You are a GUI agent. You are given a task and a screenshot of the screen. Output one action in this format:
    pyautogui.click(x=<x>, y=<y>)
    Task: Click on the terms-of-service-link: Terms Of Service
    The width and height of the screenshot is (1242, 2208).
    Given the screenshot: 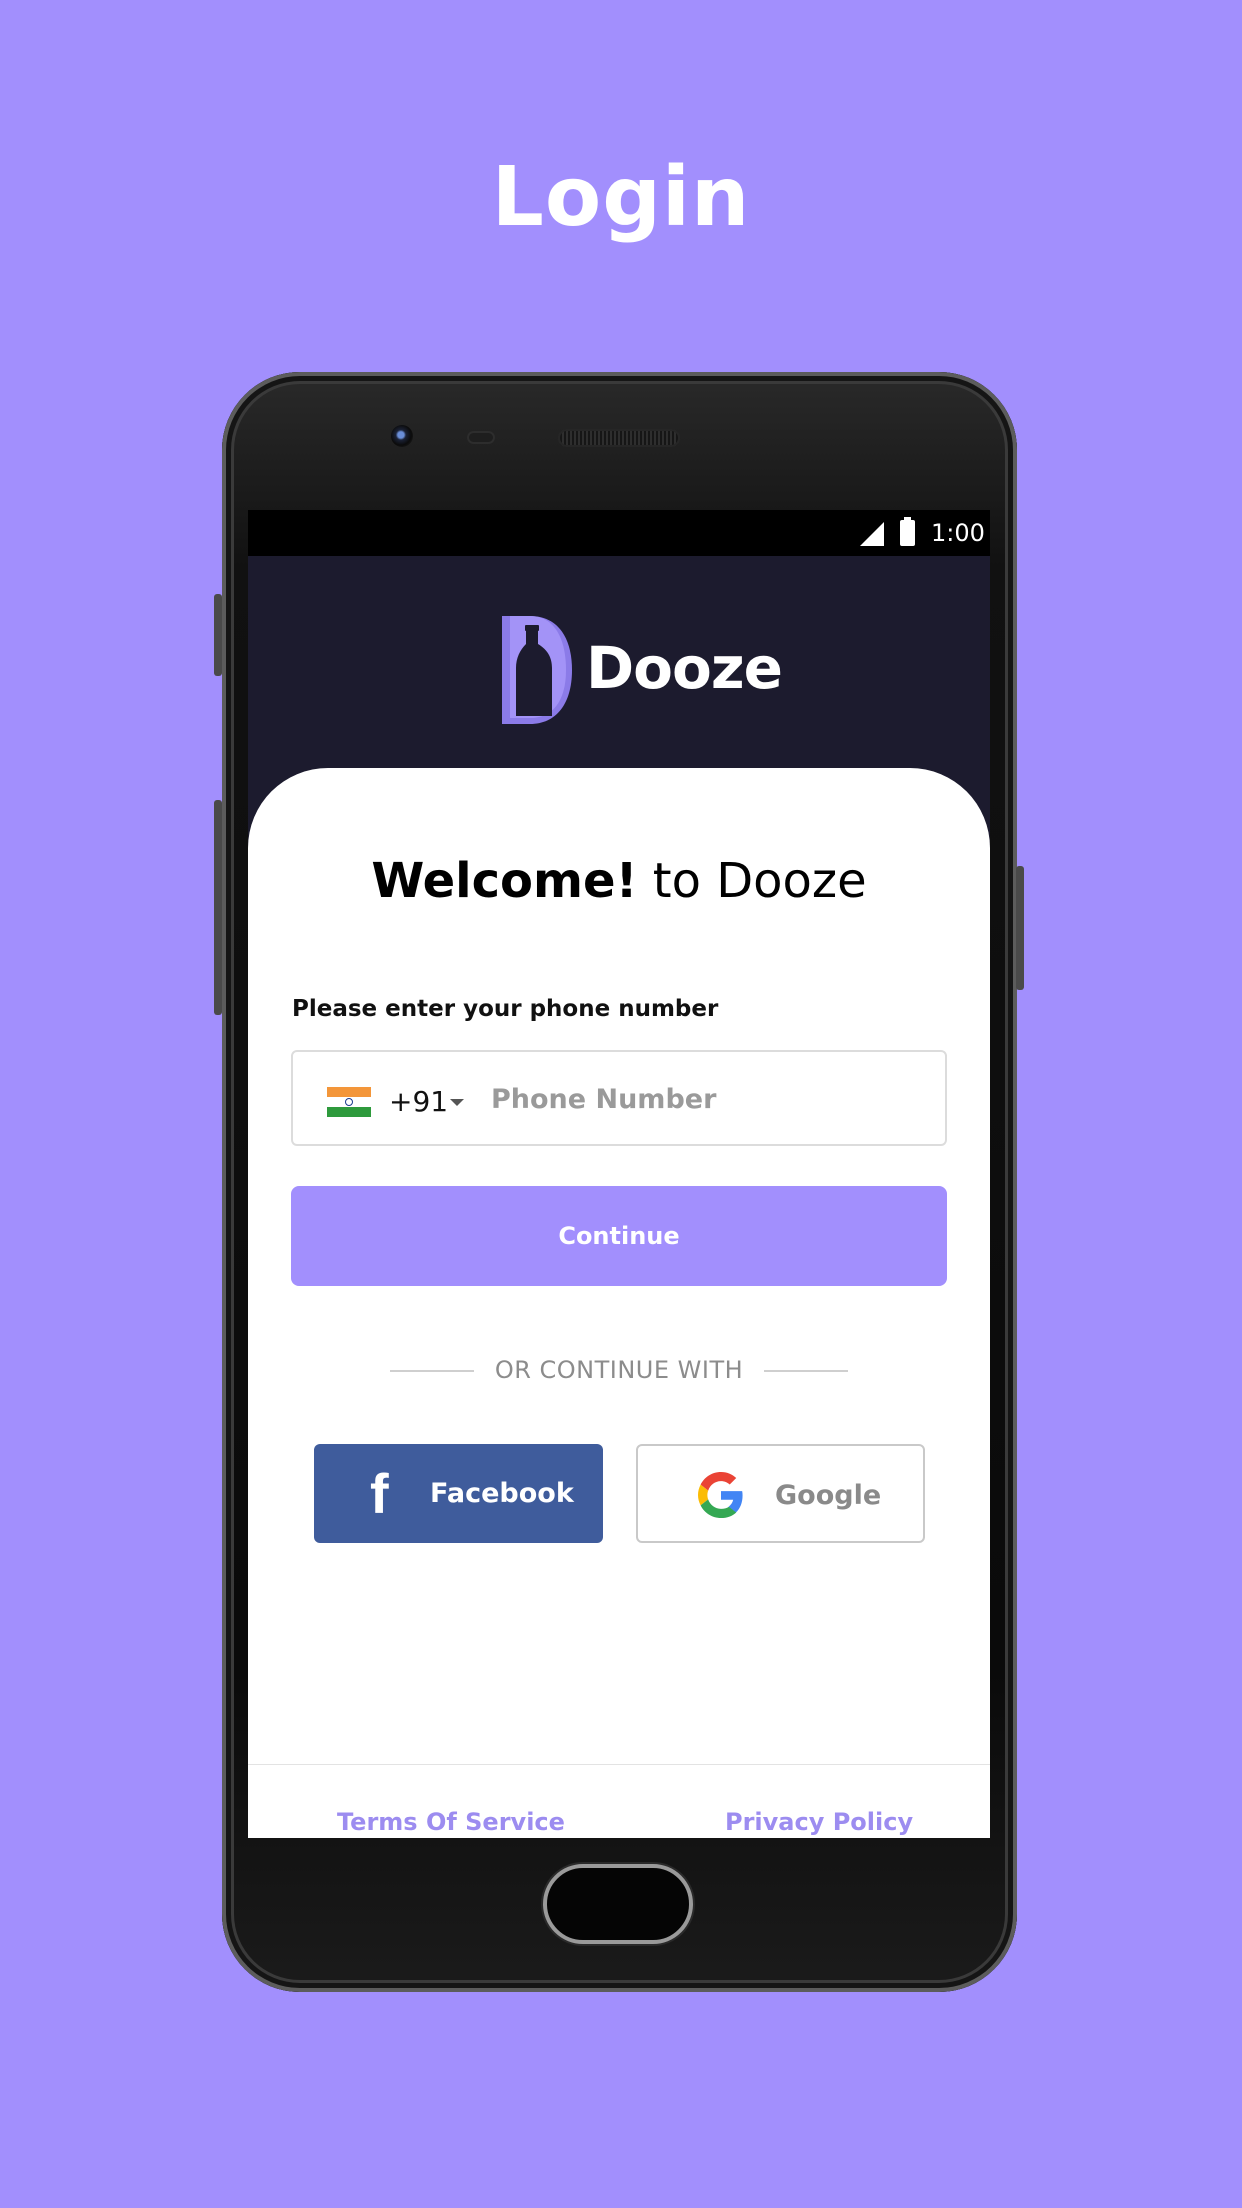 What is the action you would take?
    pyautogui.click(x=451, y=1822)
    